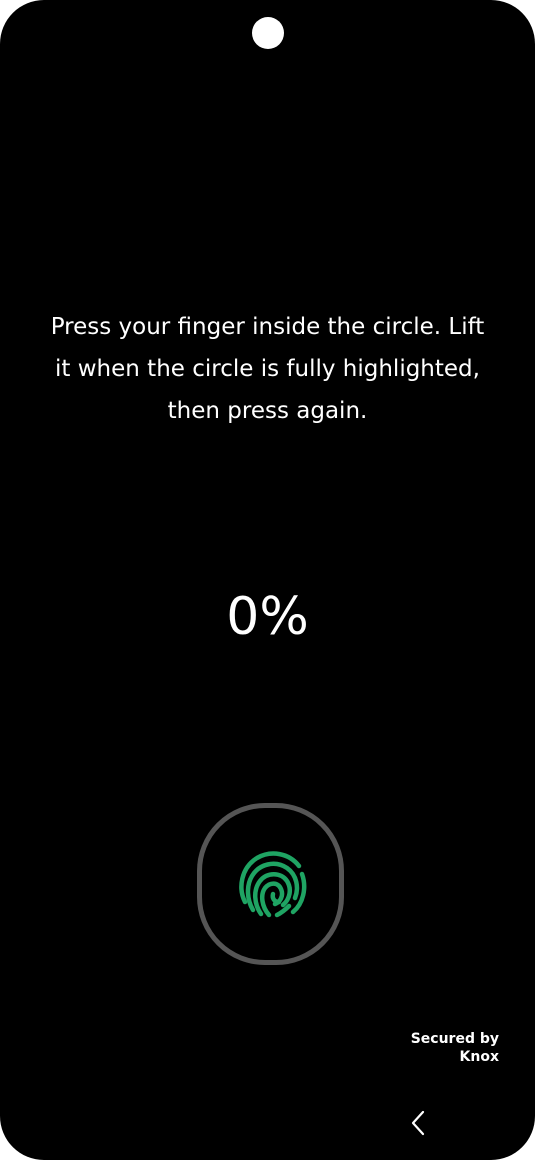  I want to click on front-camera-cutout, so click(268, 33).